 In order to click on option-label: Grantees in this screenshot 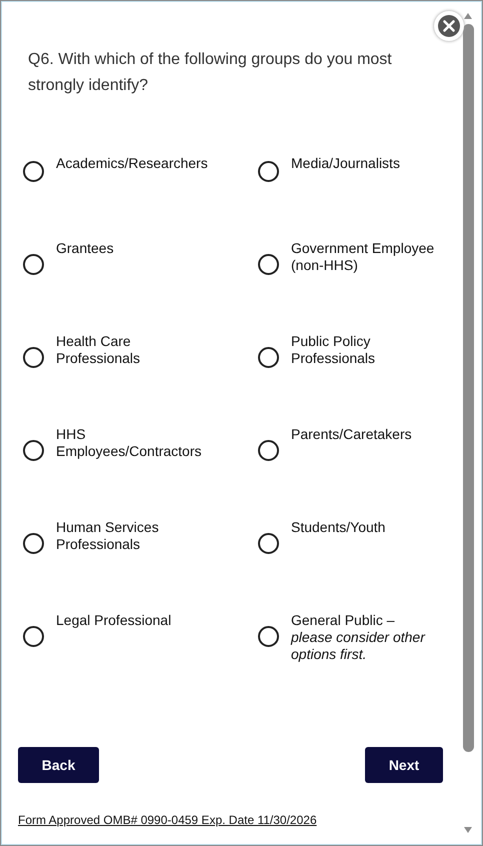, I will do `click(85, 248)`.